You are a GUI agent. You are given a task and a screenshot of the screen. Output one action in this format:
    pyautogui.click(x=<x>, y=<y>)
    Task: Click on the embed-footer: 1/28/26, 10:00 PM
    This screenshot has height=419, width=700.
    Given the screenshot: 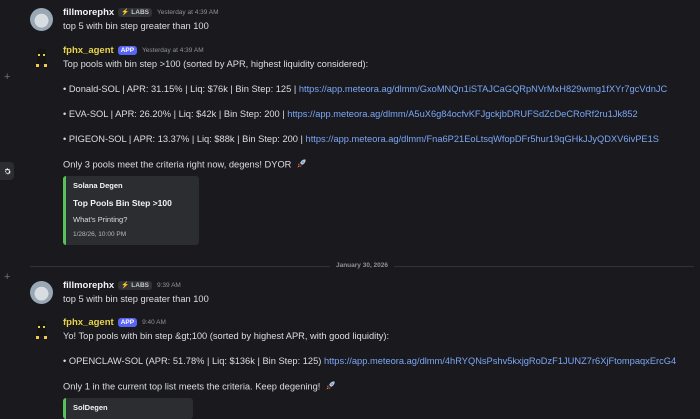 What is the action you would take?
    pyautogui.click(x=100, y=234)
    